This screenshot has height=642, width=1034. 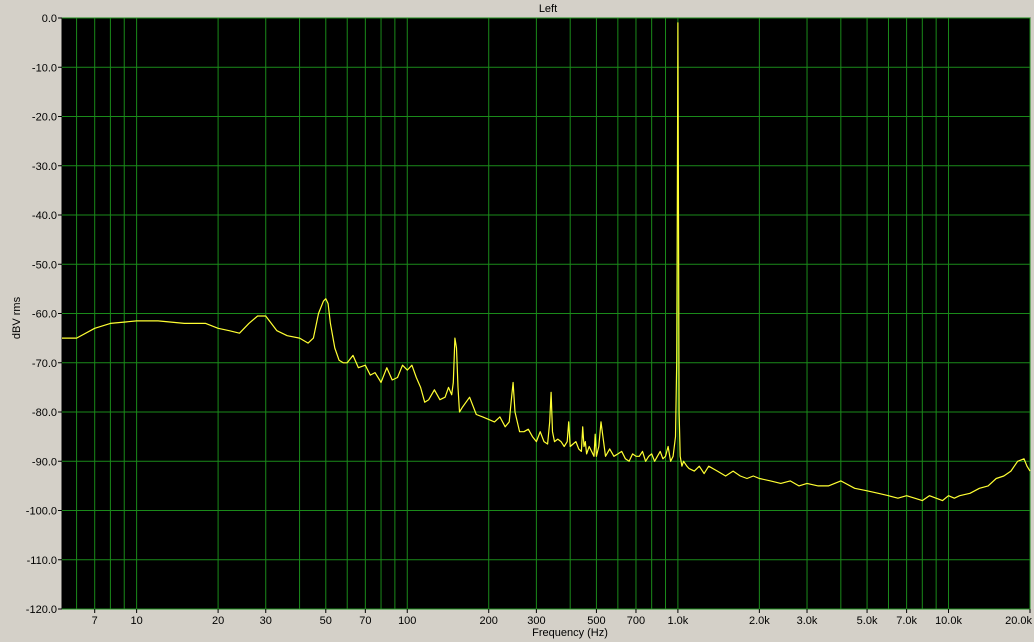 I want to click on x-tick-label: 300, so click(x=536, y=621).